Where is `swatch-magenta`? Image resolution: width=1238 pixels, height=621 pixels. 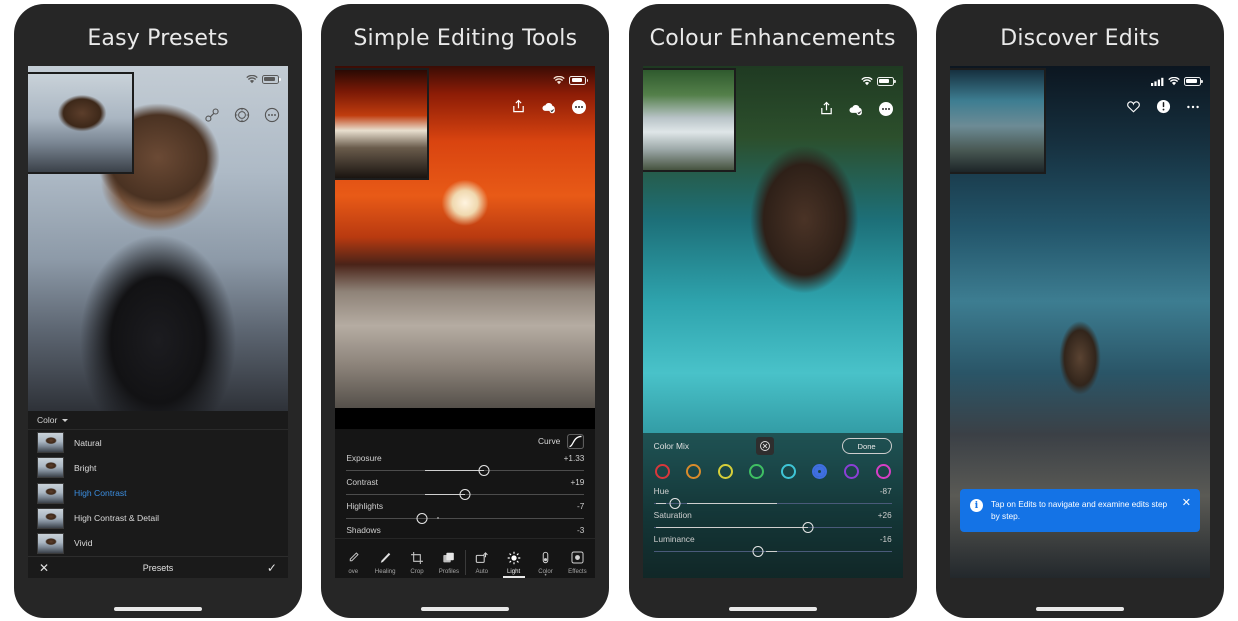 swatch-magenta is located at coordinates (883, 471).